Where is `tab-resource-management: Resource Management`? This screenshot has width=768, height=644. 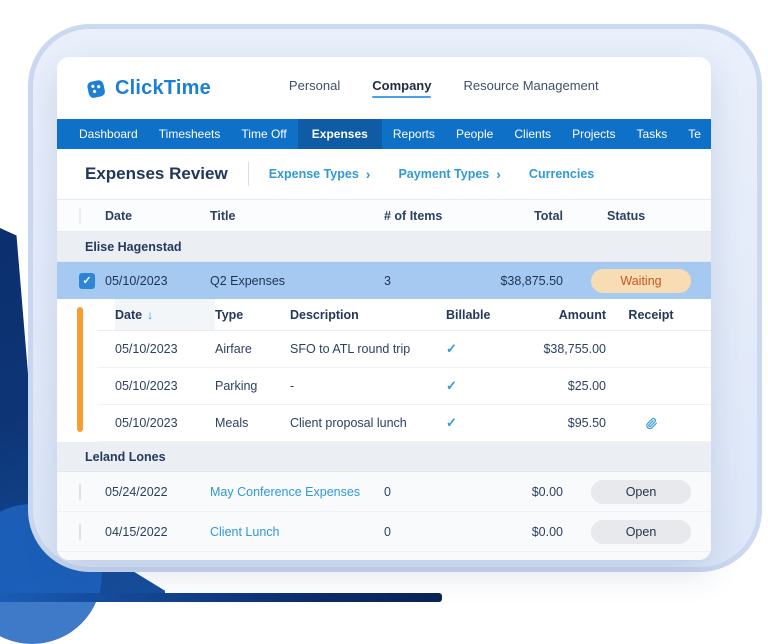 tab-resource-management: Resource Management is located at coordinates (530, 88).